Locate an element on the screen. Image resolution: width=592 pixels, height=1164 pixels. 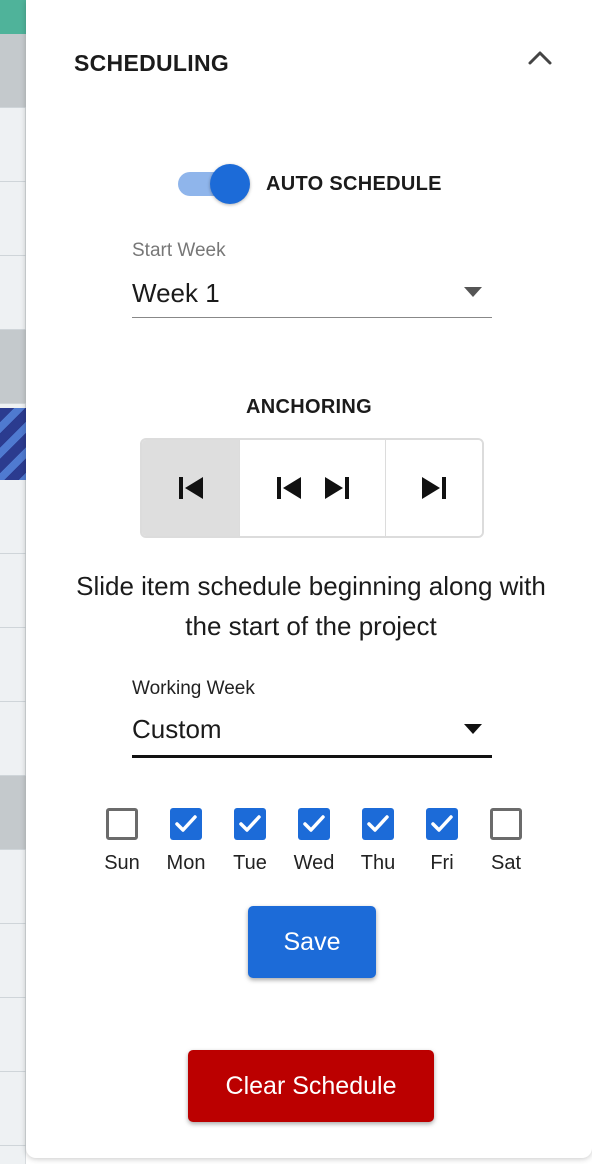
day-sat: Sat is located at coordinates (506, 841).